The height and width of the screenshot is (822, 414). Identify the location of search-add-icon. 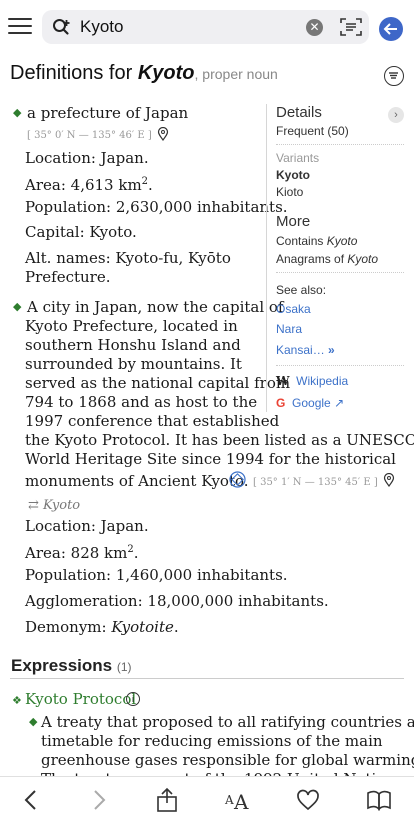
(61, 27).